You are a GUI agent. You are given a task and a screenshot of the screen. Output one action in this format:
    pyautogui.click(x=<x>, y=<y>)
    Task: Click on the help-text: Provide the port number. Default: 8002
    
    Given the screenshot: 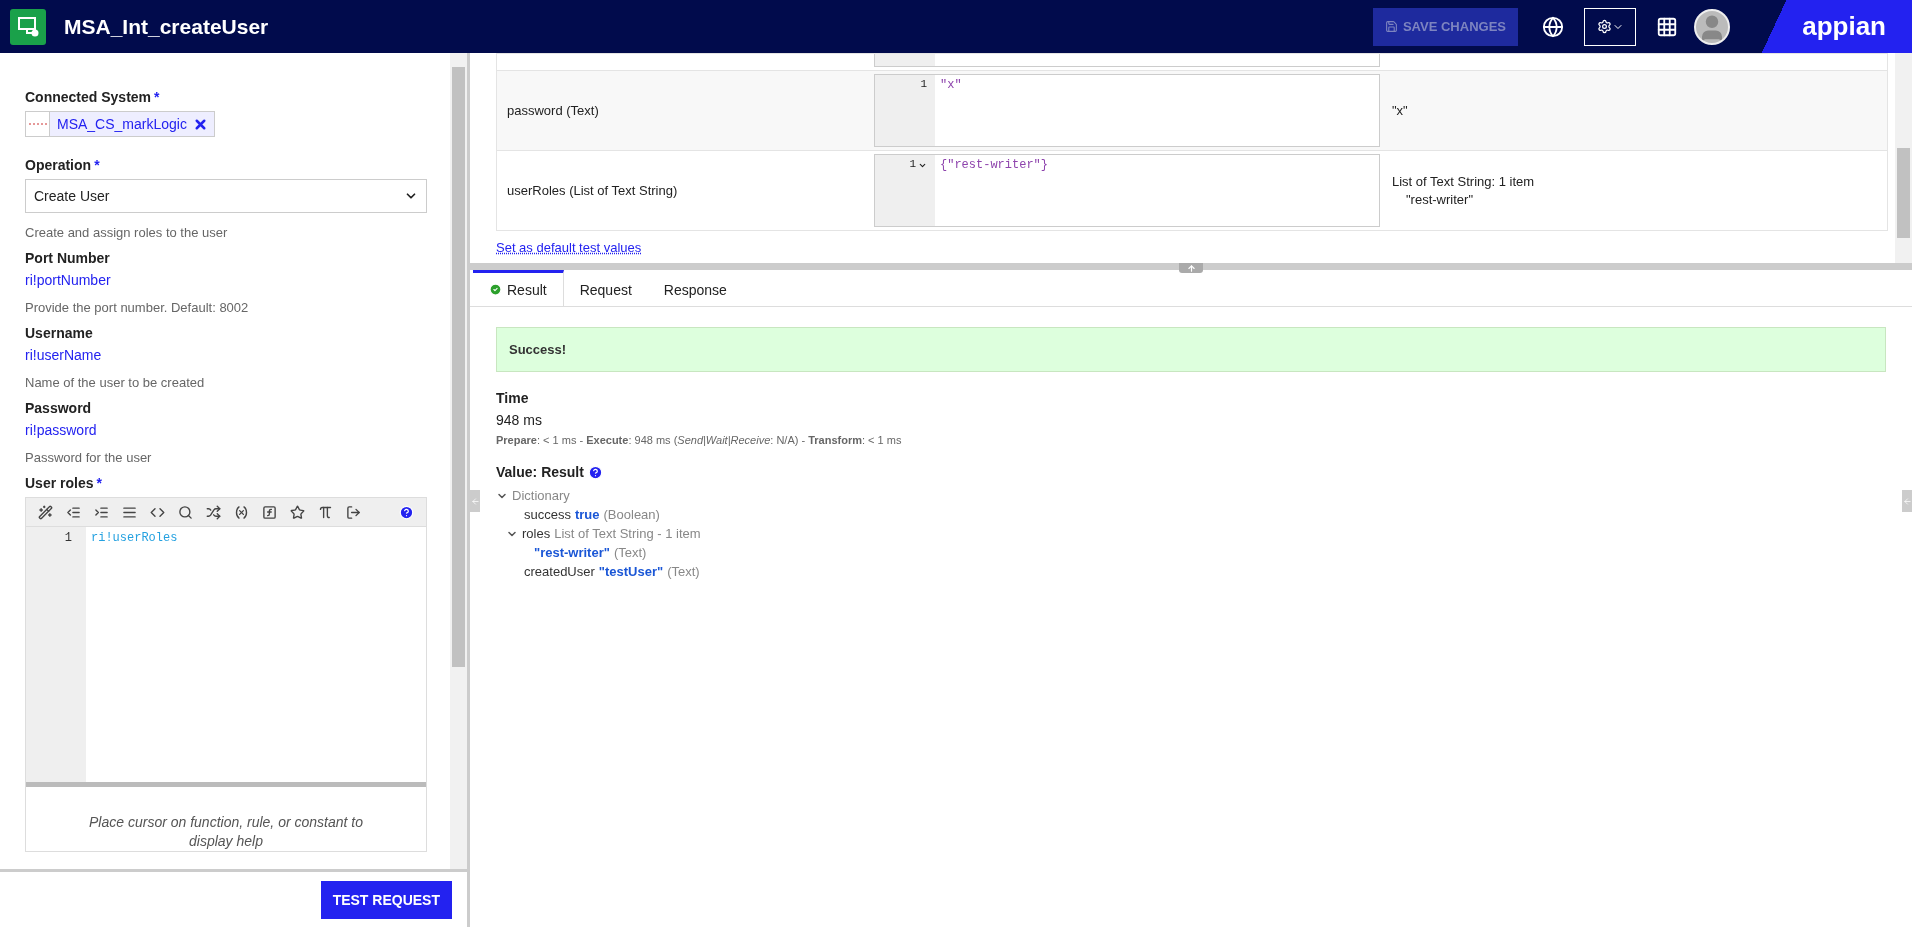 What is the action you would take?
    pyautogui.click(x=137, y=307)
    